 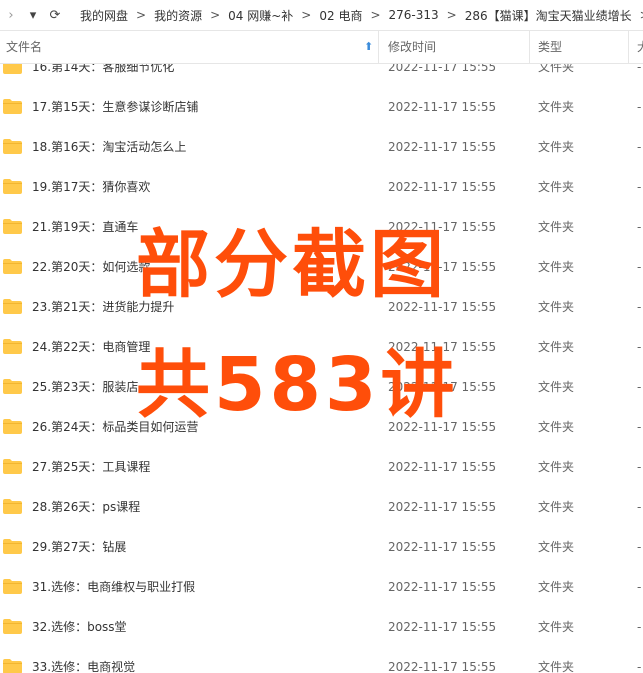 I want to click on file-name: 31.选修：电商维权与职业打假, so click(x=114, y=587).